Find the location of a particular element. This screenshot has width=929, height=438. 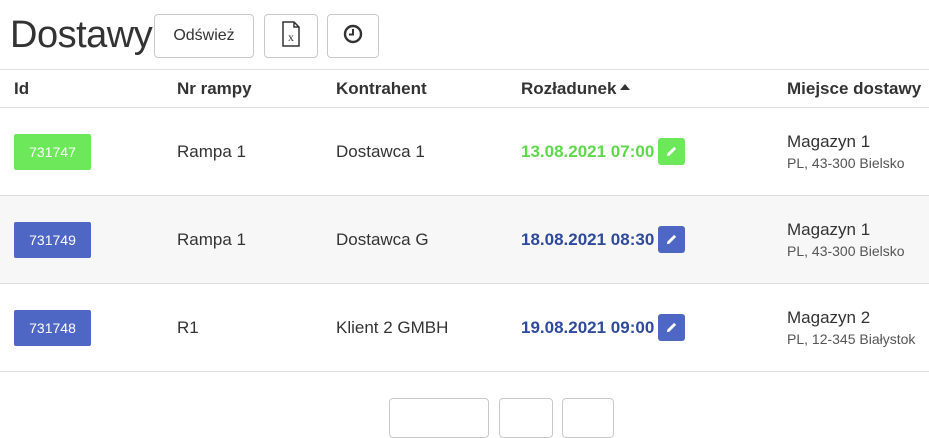

unloading-cell: 18.08.2021 08:30 is located at coordinates (654, 239).